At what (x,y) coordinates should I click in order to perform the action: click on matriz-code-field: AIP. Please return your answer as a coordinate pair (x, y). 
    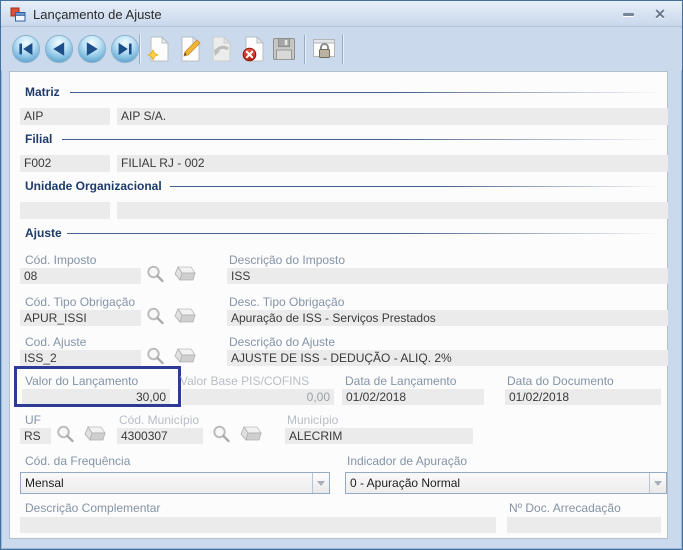
    Looking at the image, I should click on (65, 116).